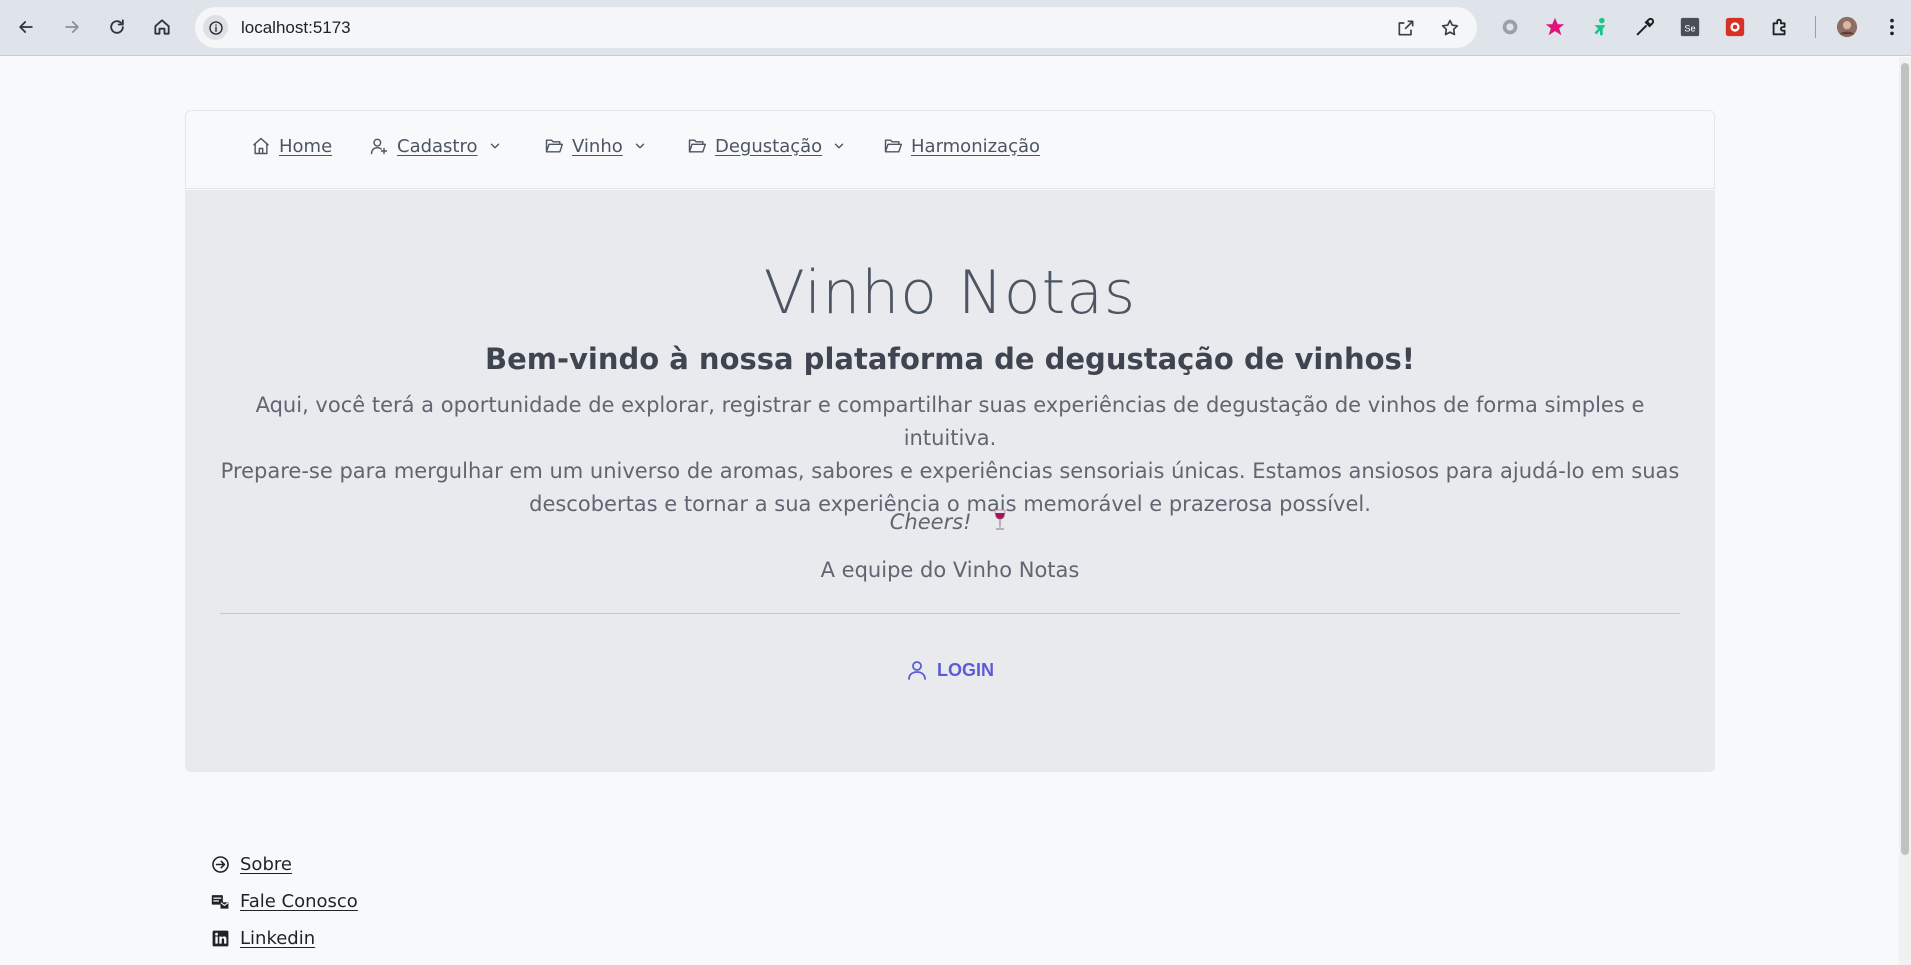 The width and height of the screenshot is (1911, 965). What do you see at coordinates (1555, 27) in the screenshot?
I see `extension-pink-icon` at bounding box center [1555, 27].